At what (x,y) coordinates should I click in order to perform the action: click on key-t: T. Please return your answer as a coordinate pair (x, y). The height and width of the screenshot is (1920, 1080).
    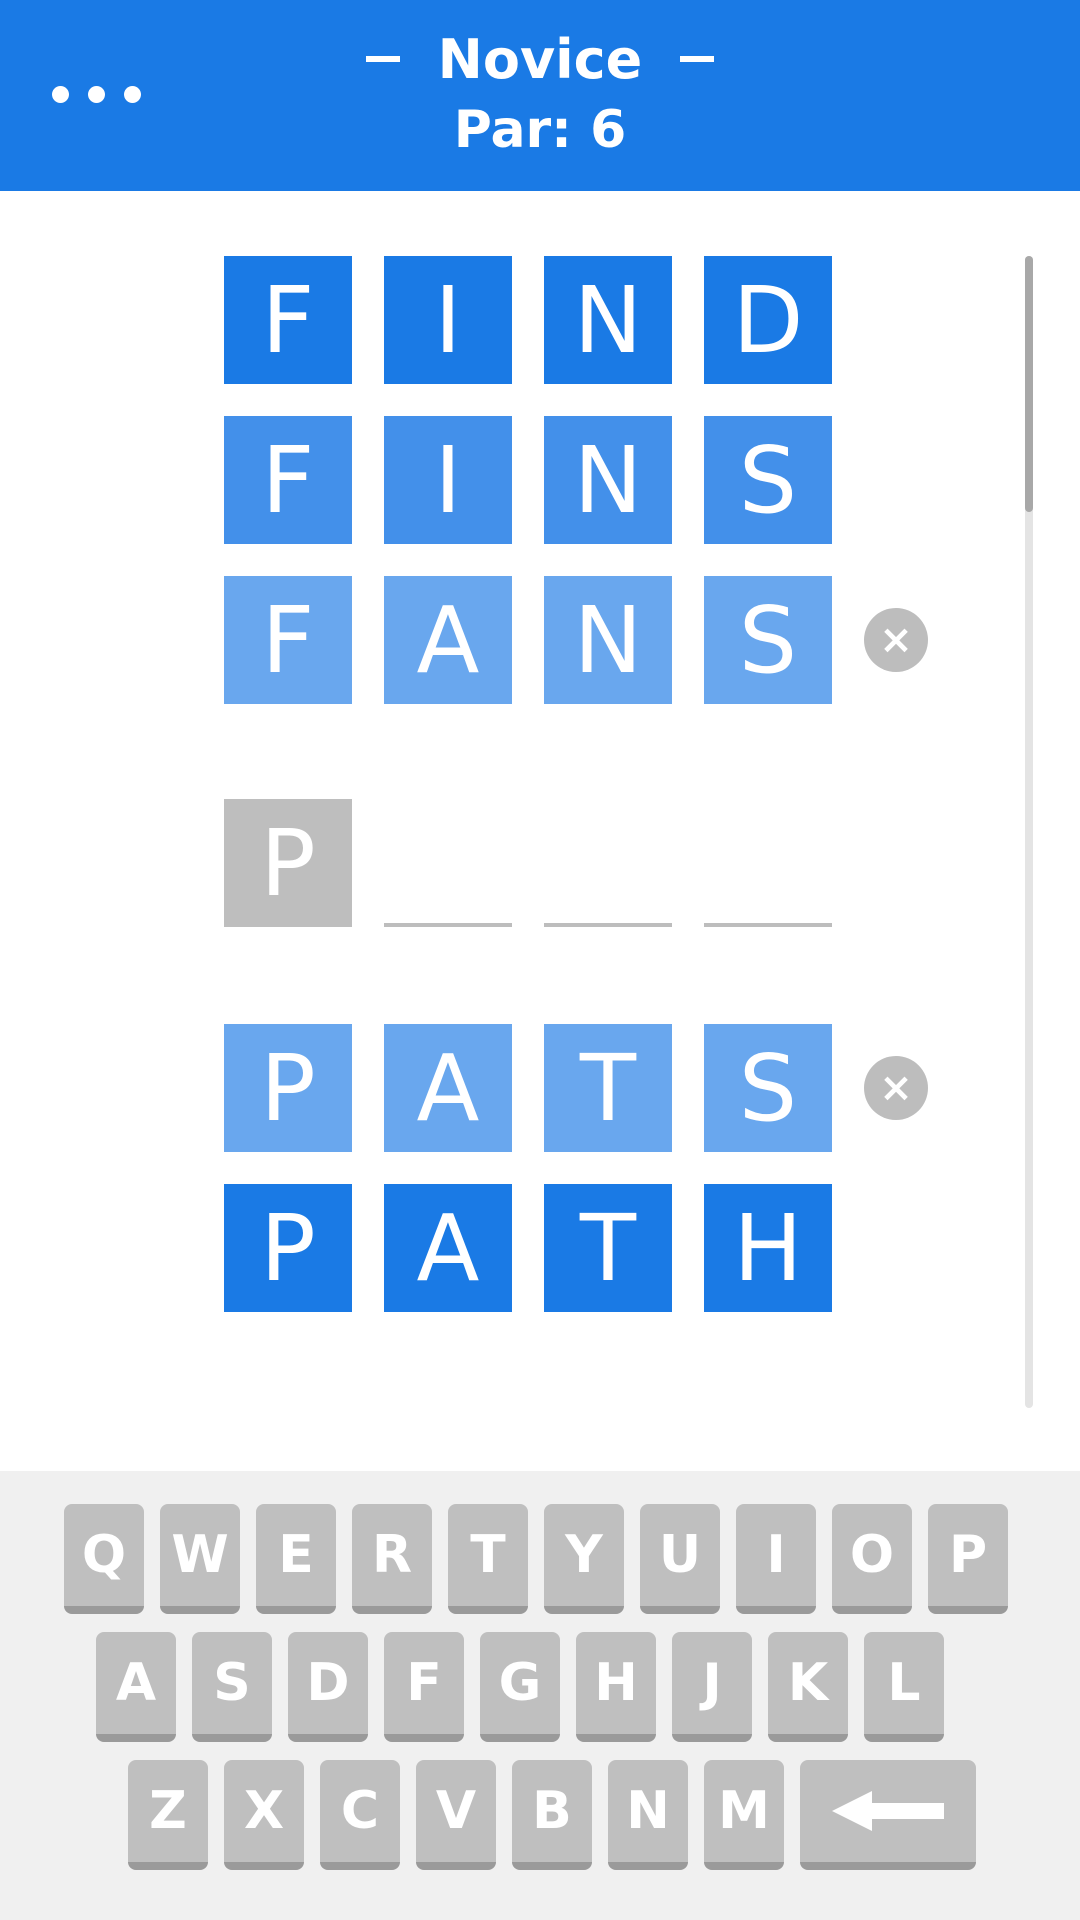
    Looking at the image, I should click on (488, 1559).